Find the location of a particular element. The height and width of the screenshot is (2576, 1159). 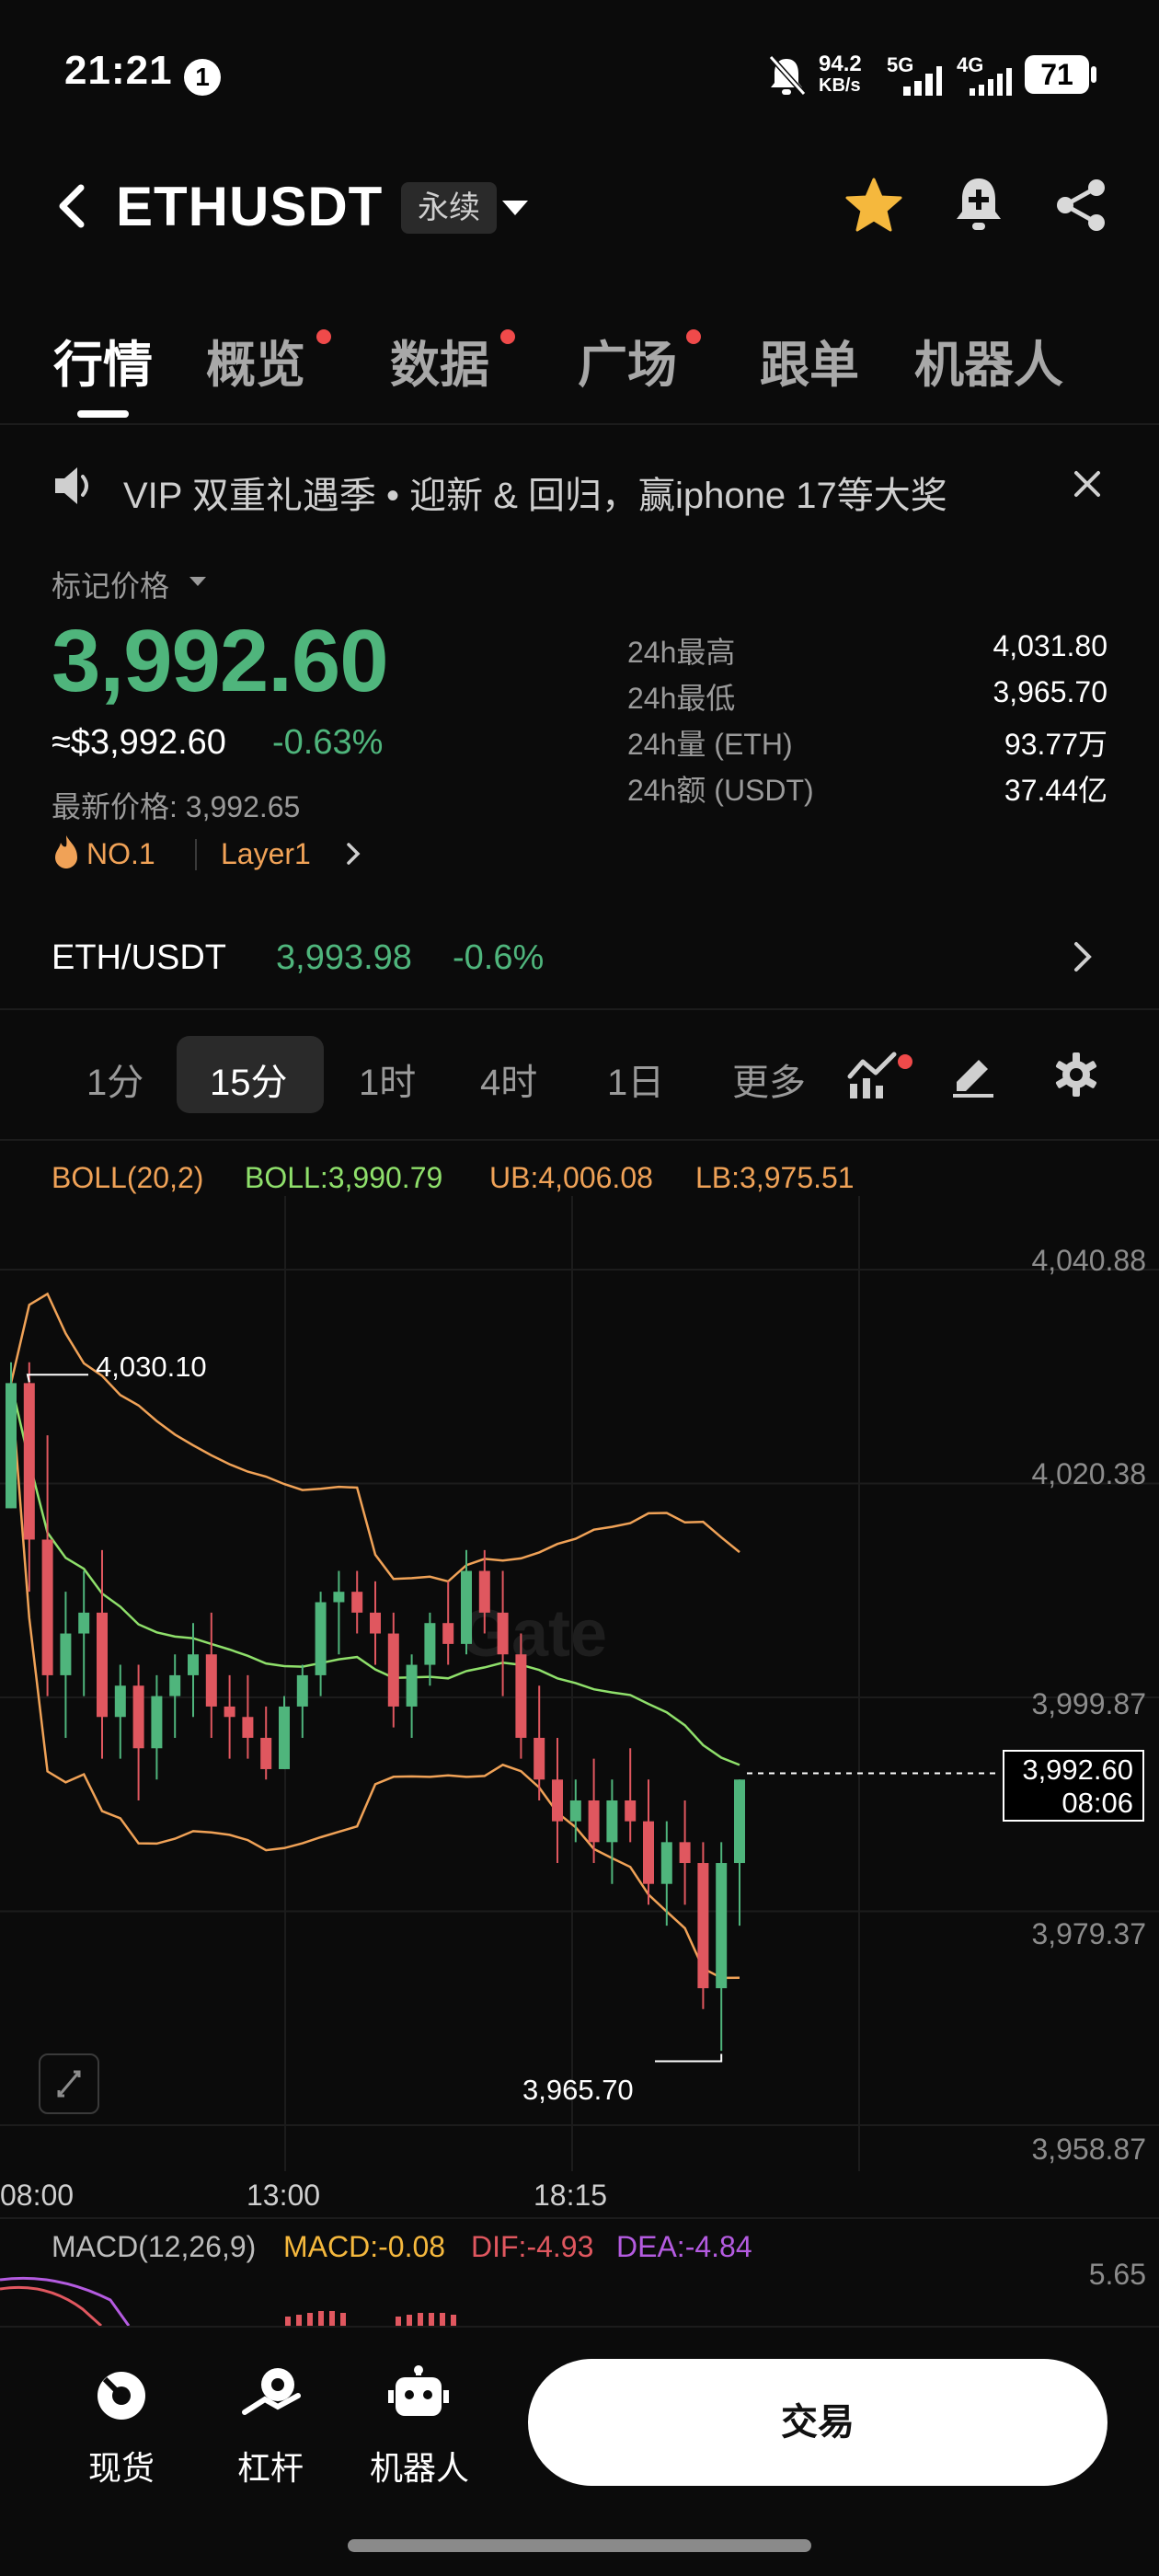

price-alert-icon is located at coordinates (978, 205).